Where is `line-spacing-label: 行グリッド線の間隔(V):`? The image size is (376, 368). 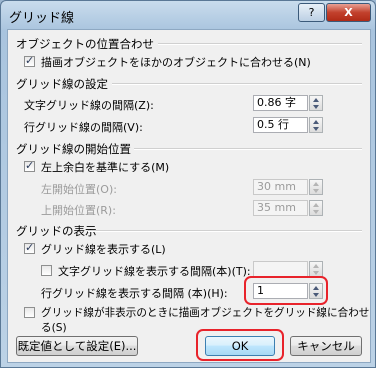 line-spacing-label: 行グリッド線の間隔(V): is located at coordinates (83, 127).